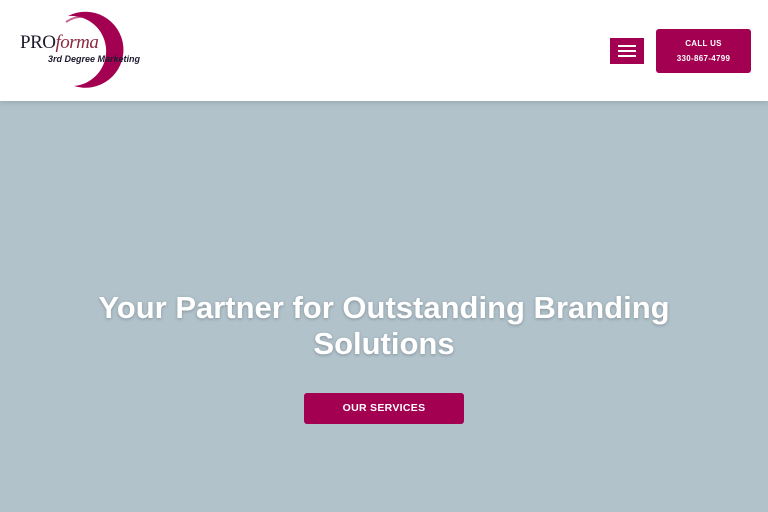  I want to click on proforma-logo: PROforma 3rd Degree Marketing, so click(83, 51).